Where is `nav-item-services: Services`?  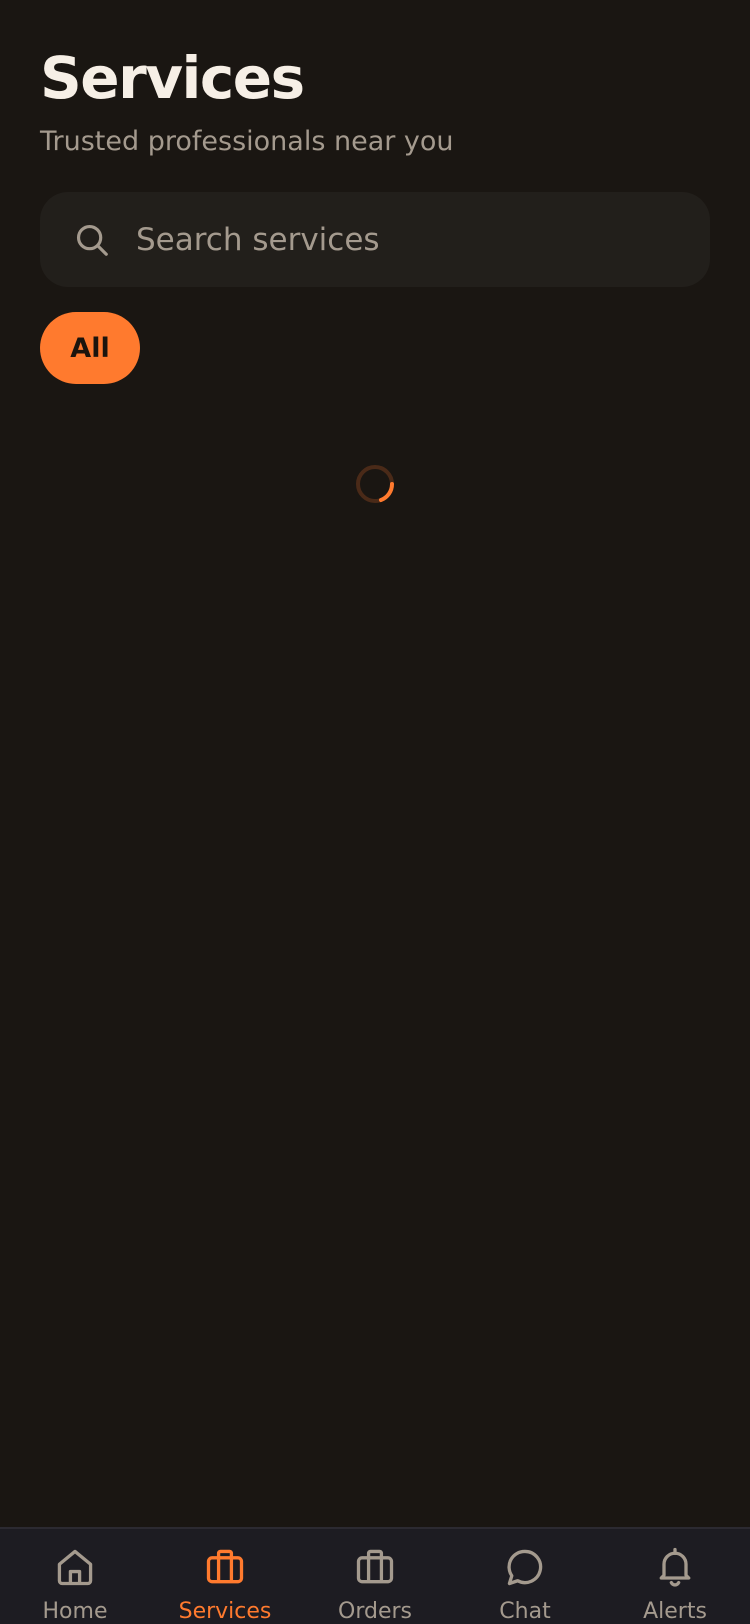
nav-item-services: Services is located at coordinates (225, 1576).